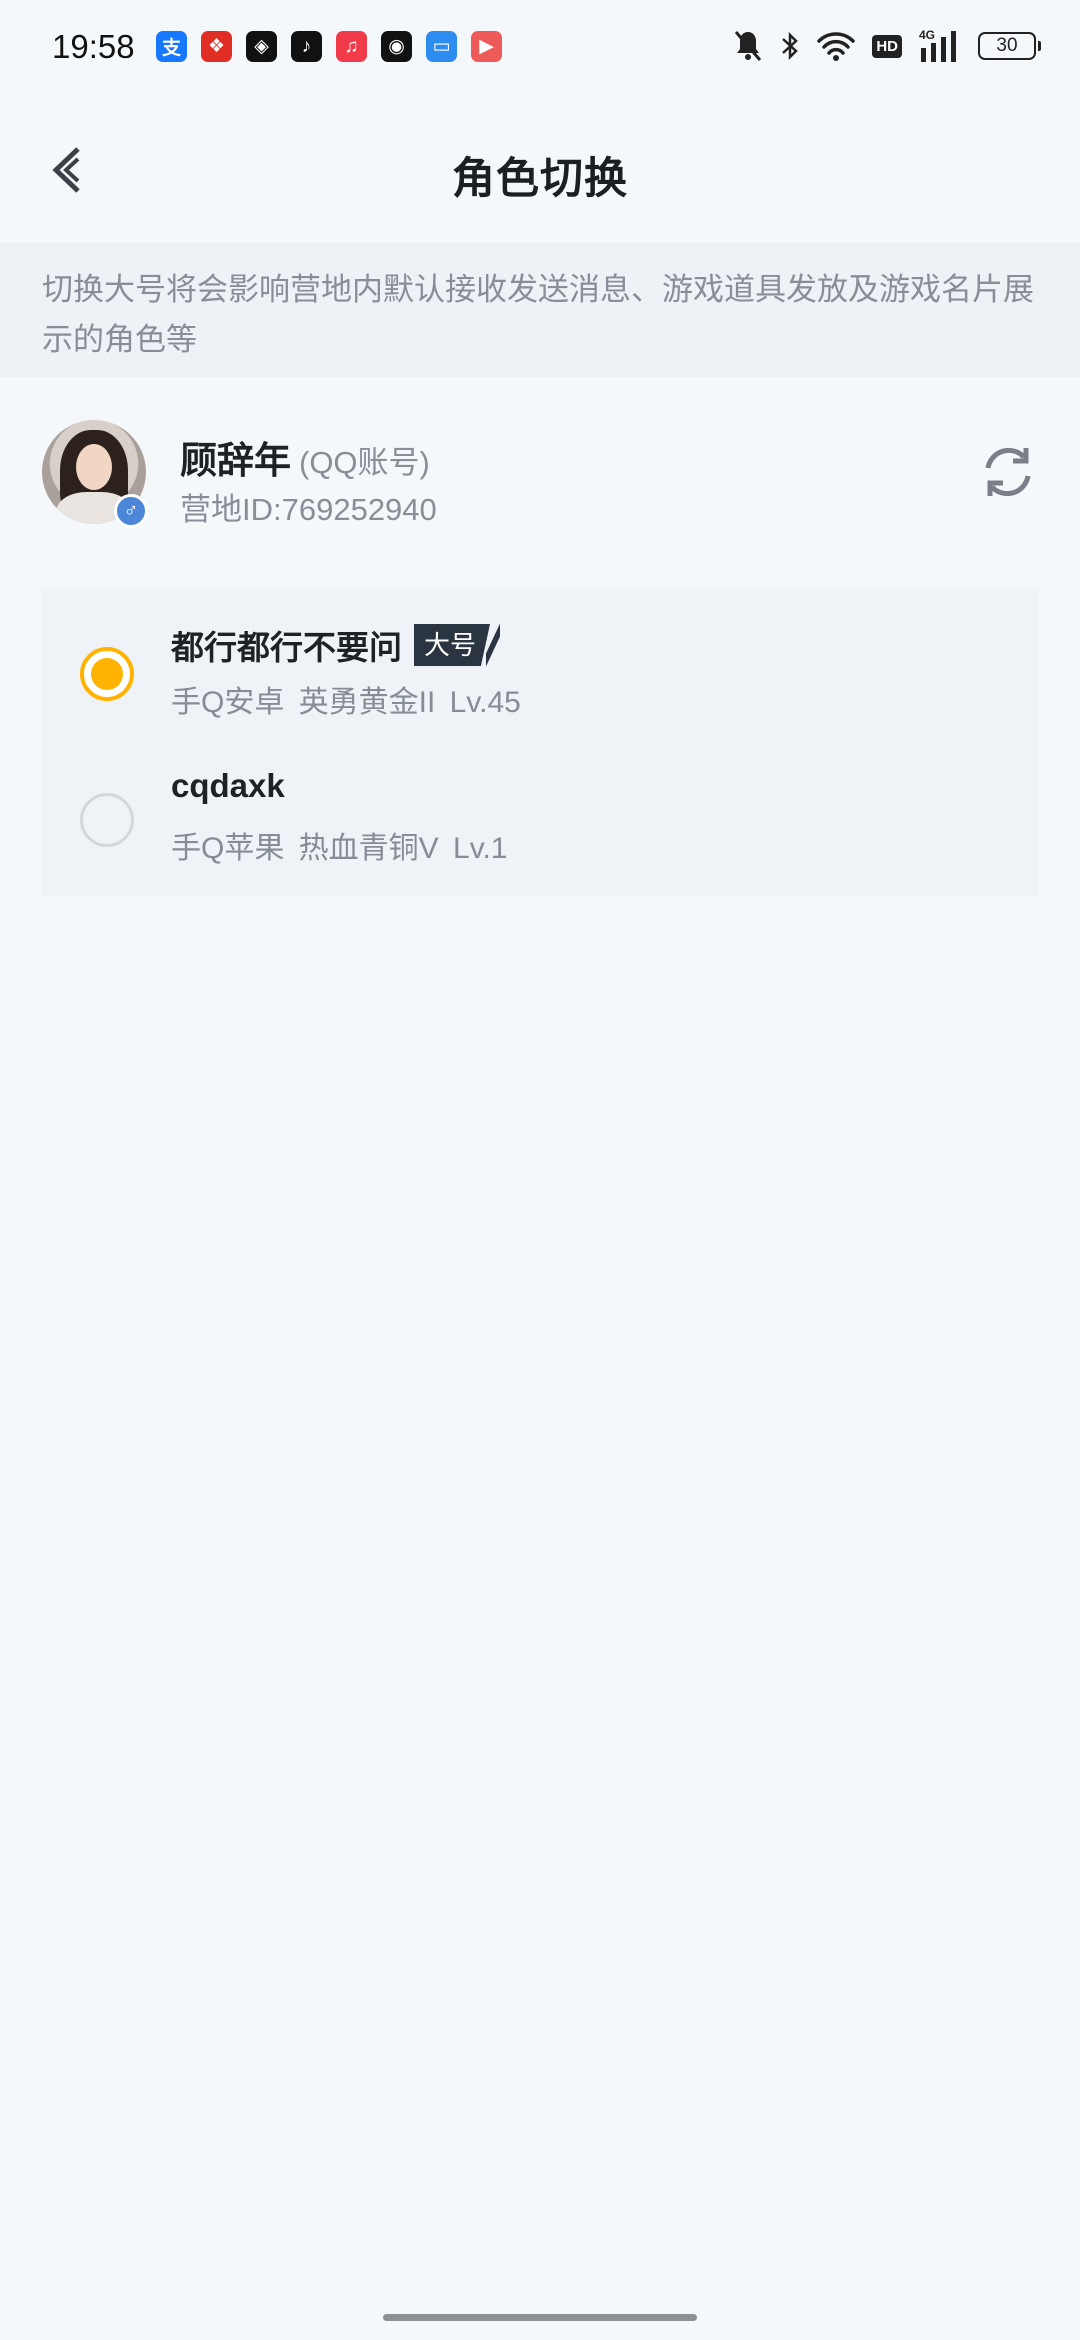 The image size is (1080, 2340). What do you see at coordinates (286, 647) in the screenshot?
I see `role-name-text: 都行都行不要问` at bounding box center [286, 647].